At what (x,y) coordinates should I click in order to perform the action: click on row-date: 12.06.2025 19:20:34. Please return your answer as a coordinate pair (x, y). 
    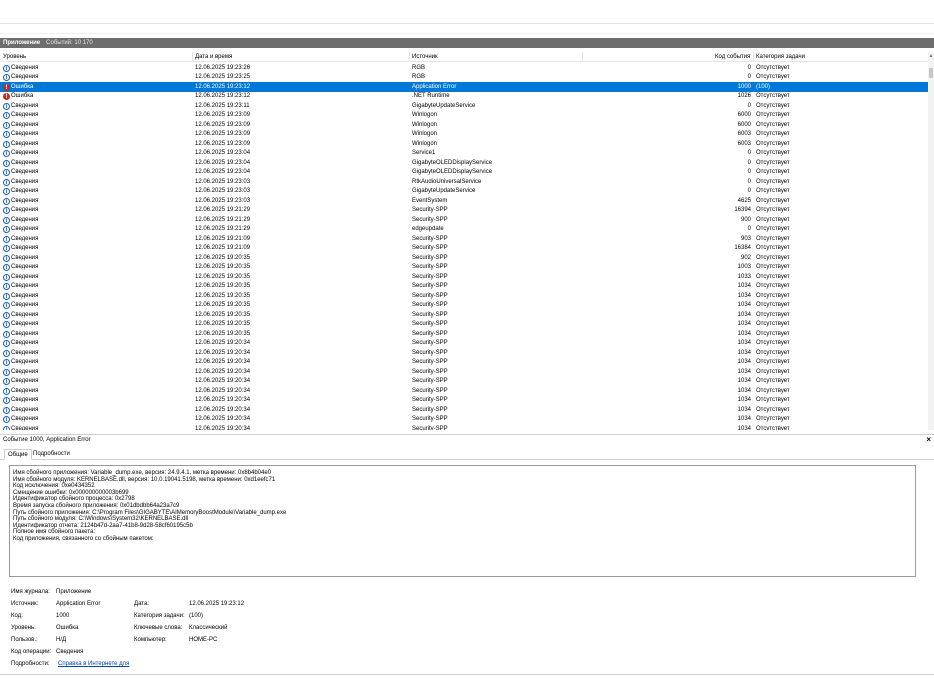
    Looking at the image, I should click on (223, 343).